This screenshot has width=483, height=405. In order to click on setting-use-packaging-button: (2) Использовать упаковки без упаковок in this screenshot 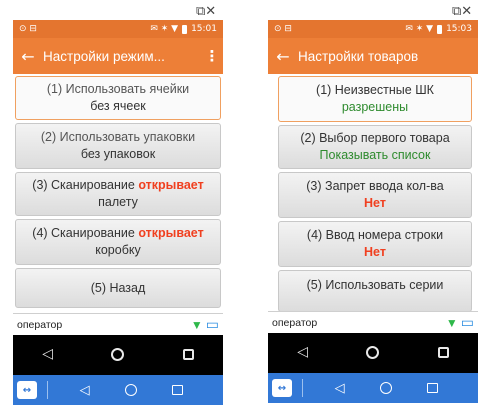, I will do `click(118, 146)`.